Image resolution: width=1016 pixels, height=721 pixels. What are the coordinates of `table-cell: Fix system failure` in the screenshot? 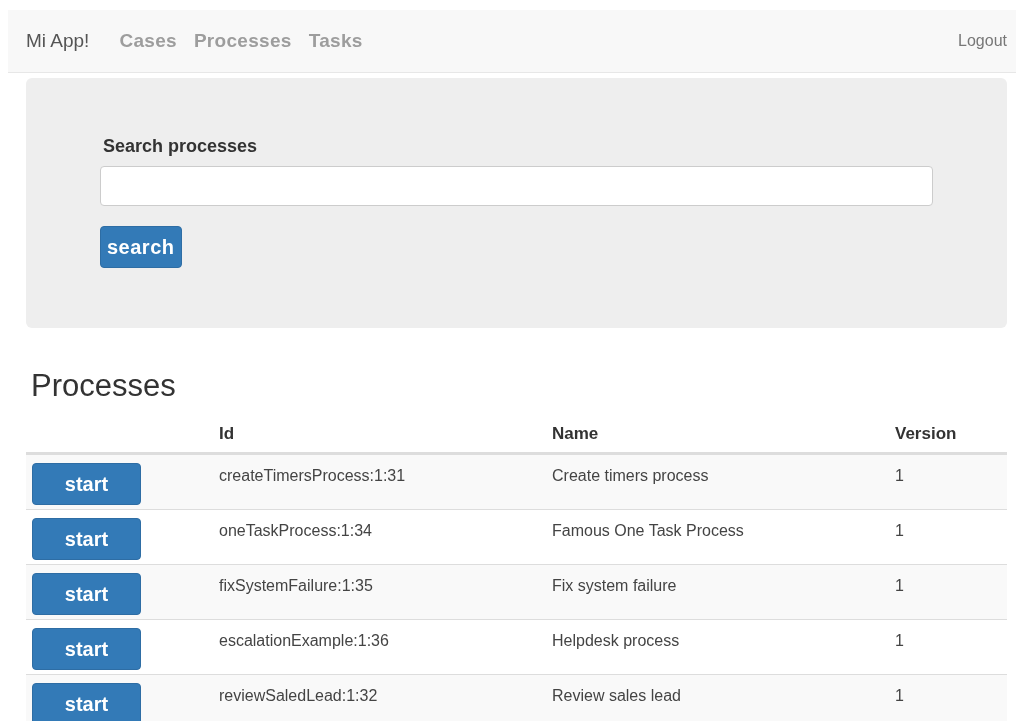 It's located at (723, 591).